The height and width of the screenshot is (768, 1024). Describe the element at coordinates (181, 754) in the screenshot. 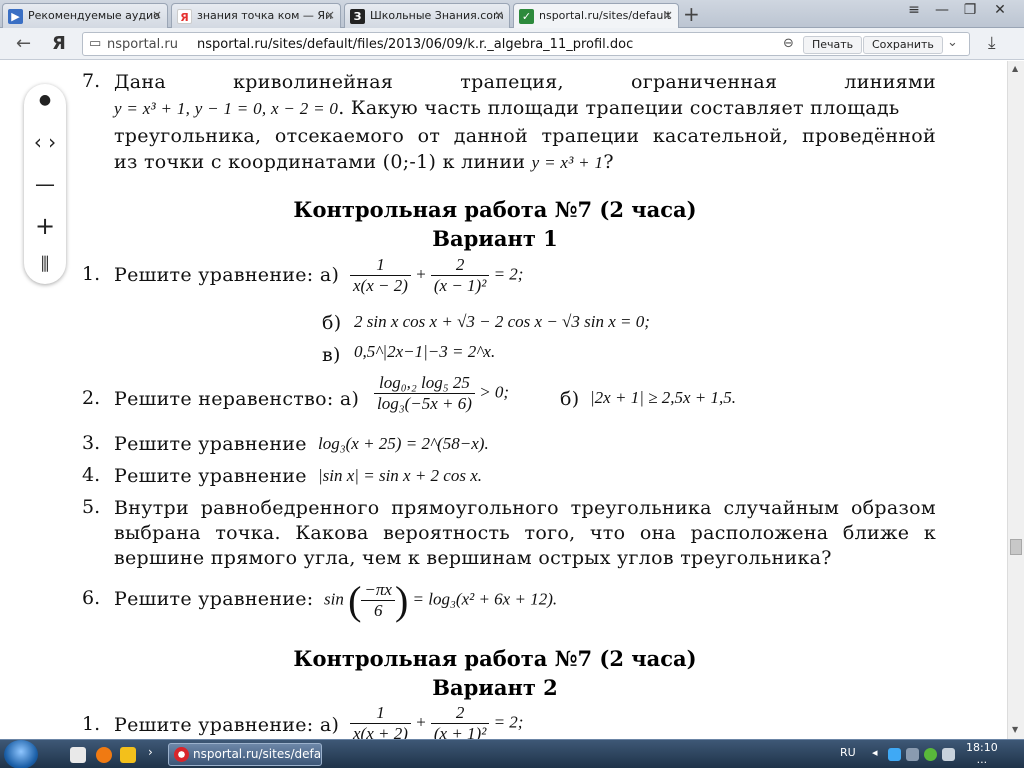

I see `yandex-browser-icon` at that location.